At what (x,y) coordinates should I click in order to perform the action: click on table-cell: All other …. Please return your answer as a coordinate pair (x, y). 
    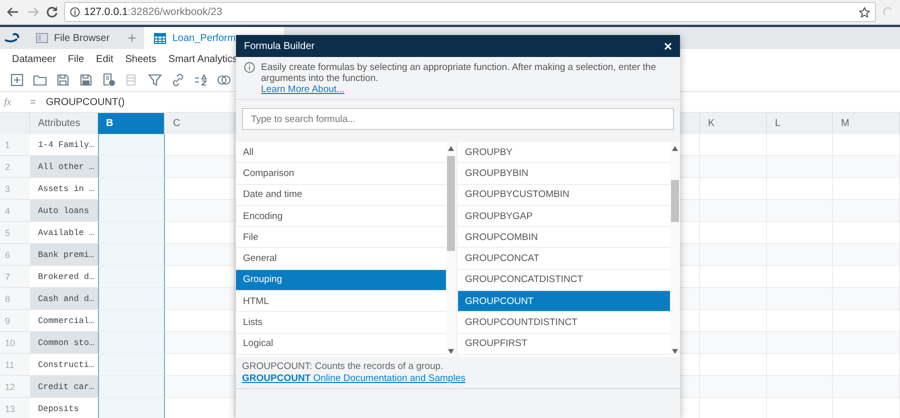
    Looking at the image, I should click on (64, 167).